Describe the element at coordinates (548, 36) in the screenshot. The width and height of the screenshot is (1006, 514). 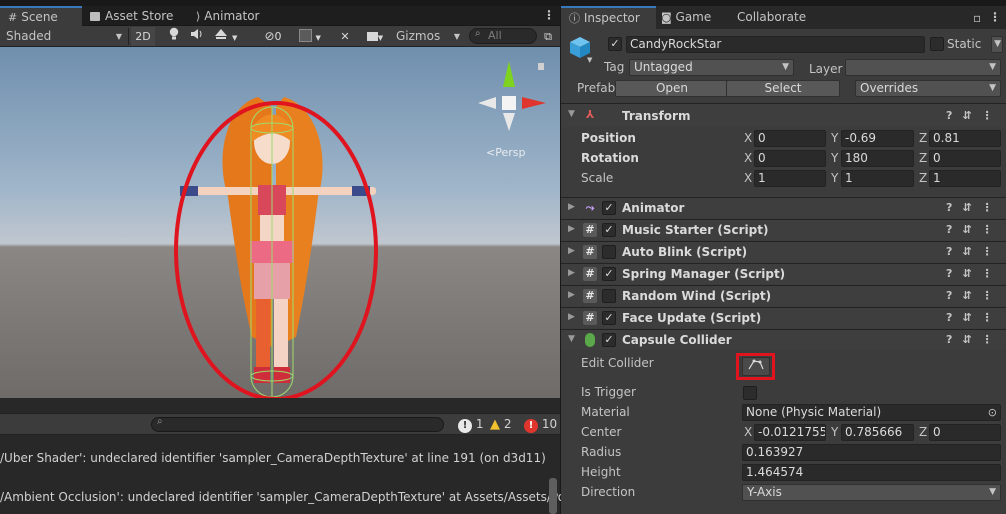
I see `maximize-icon: ⧉` at that location.